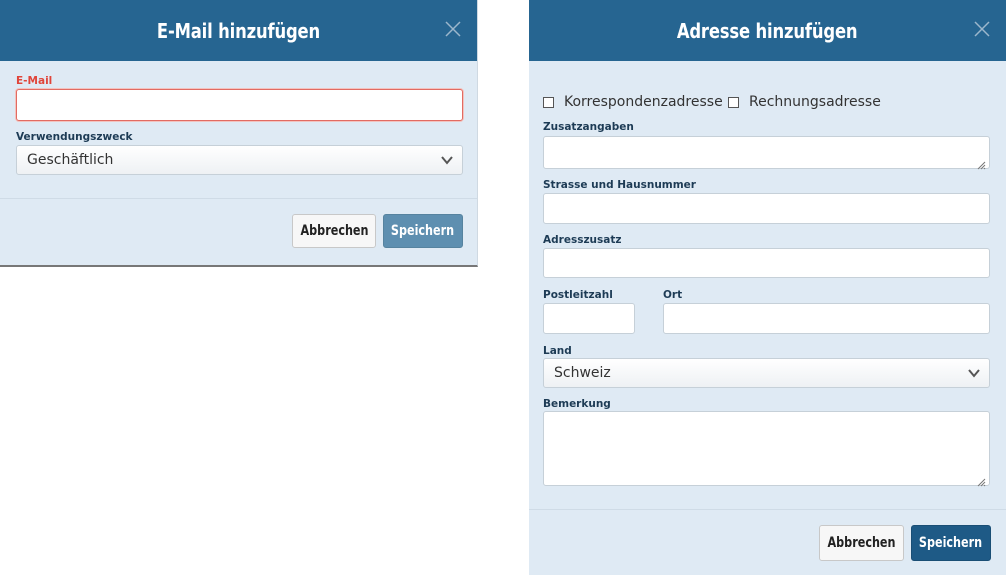 This screenshot has width=1006, height=575. What do you see at coordinates (582, 240) in the screenshot?
I see `address-suffix-label: Adresszusatz` at bounding box center [582, 240].